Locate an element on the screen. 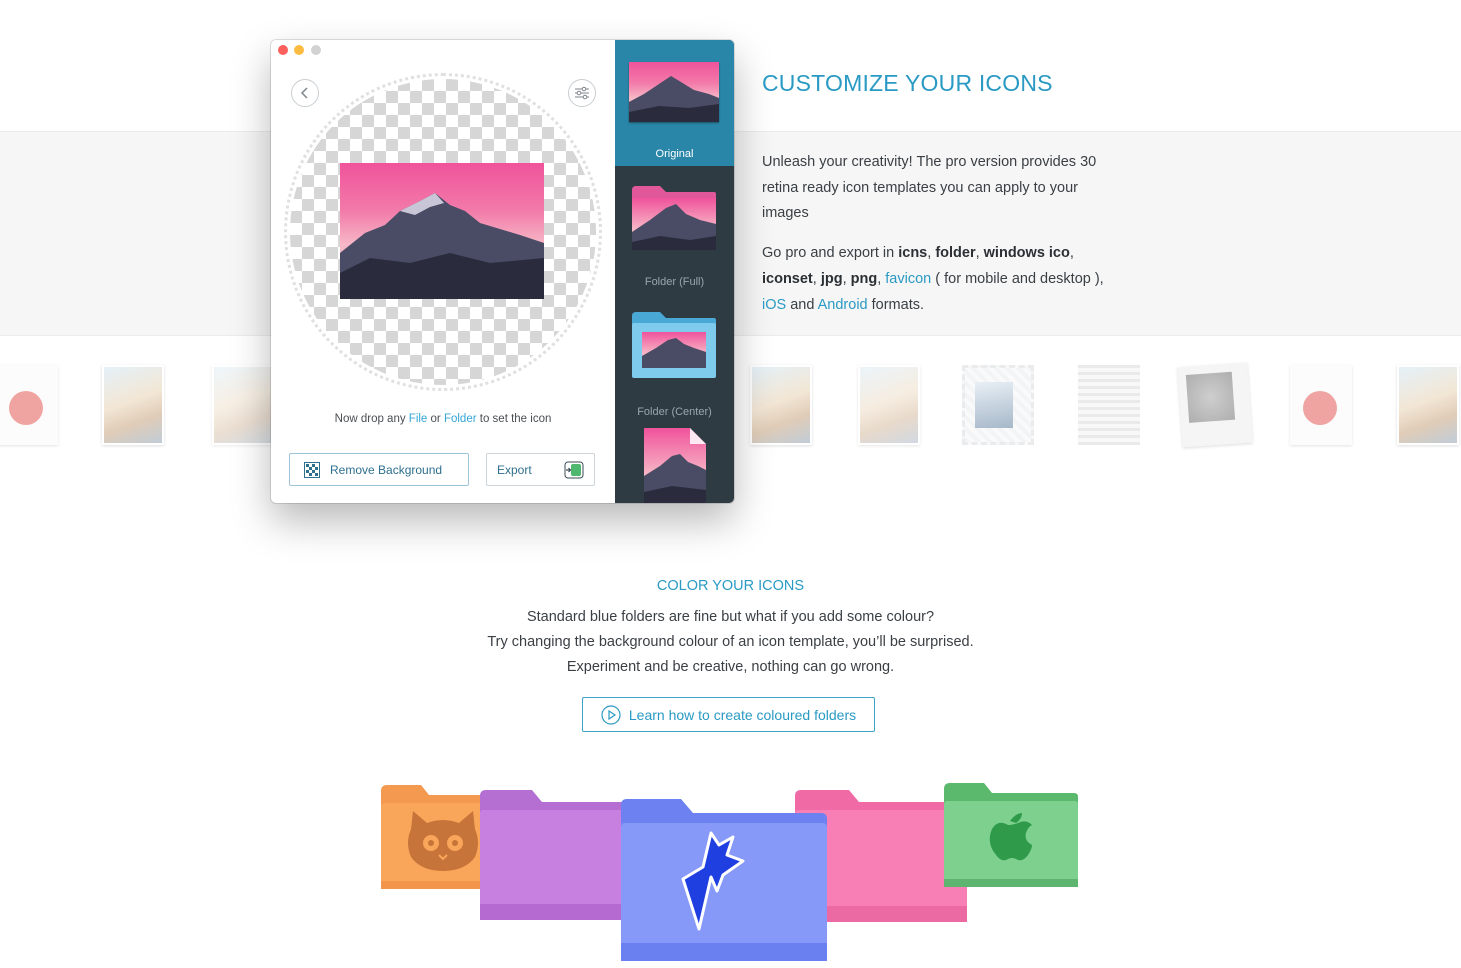  template-thumbnail is located at coordinates (674, 92).